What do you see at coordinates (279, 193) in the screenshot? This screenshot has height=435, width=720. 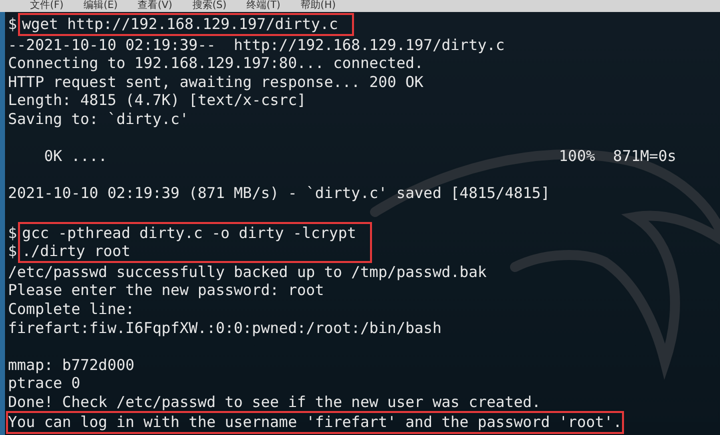 I see `output-text: 2021-10-10 02:19:39 (871 MB/s) - `dirty.c' saved [4815/4815]` at bounding box center [279, 193].